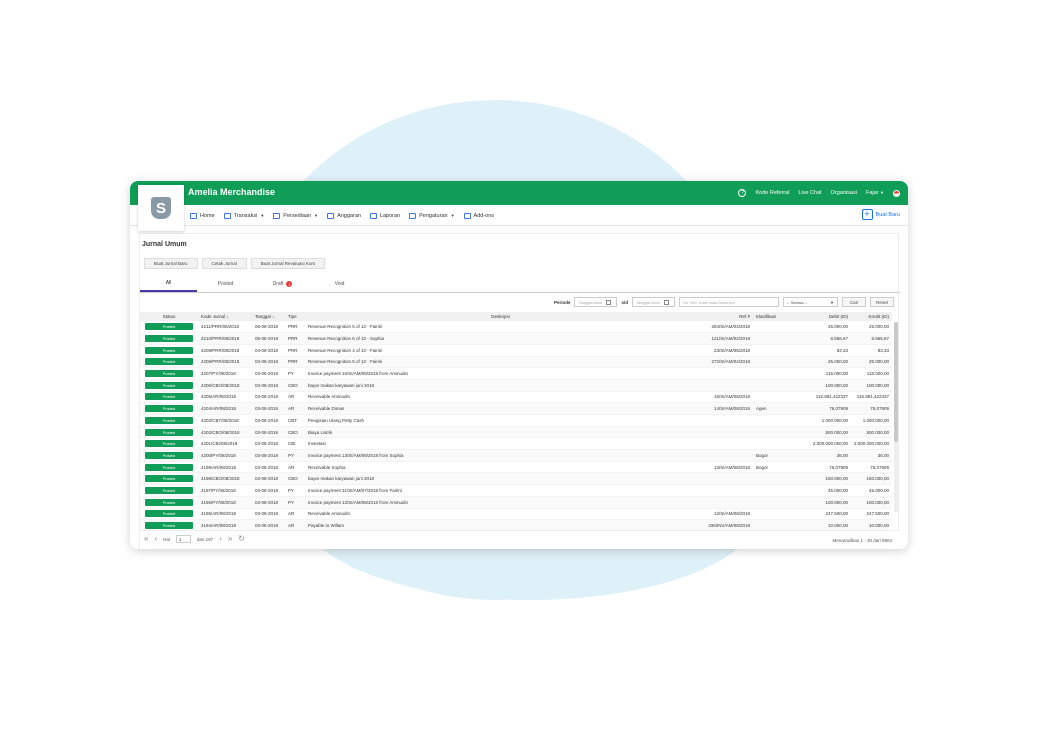 The image size is (1038, 730). I want to click on live-chat-link: Live Chat, so click(809, 193).